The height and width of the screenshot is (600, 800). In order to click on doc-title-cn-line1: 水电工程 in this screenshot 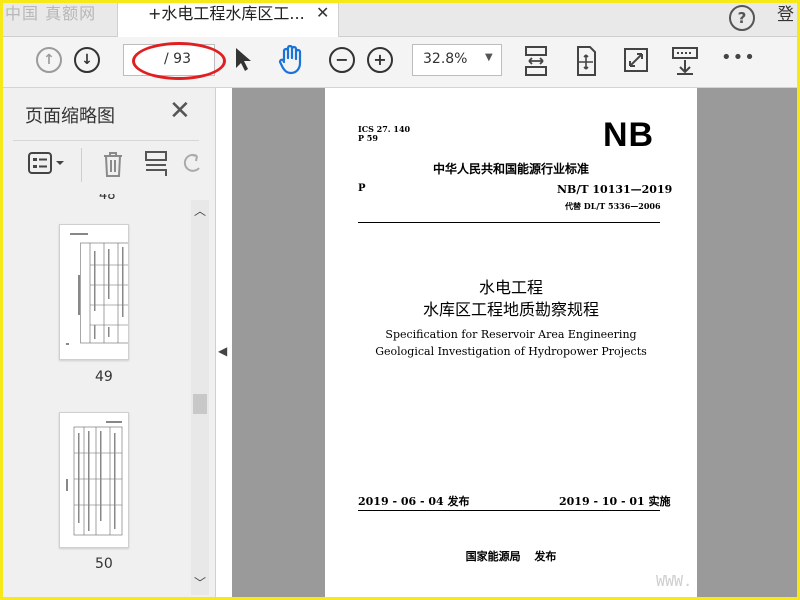, I will do `click(510, 287)`.